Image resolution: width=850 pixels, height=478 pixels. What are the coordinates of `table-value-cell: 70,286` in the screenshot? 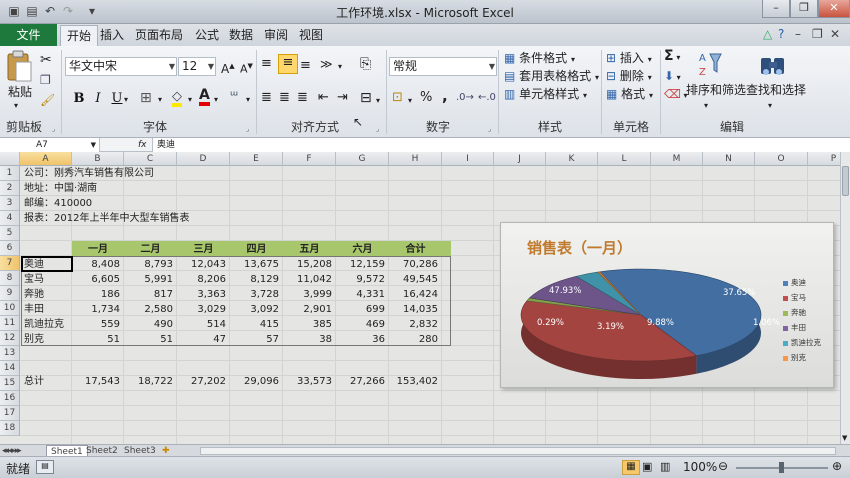 It's located at (413, 264).